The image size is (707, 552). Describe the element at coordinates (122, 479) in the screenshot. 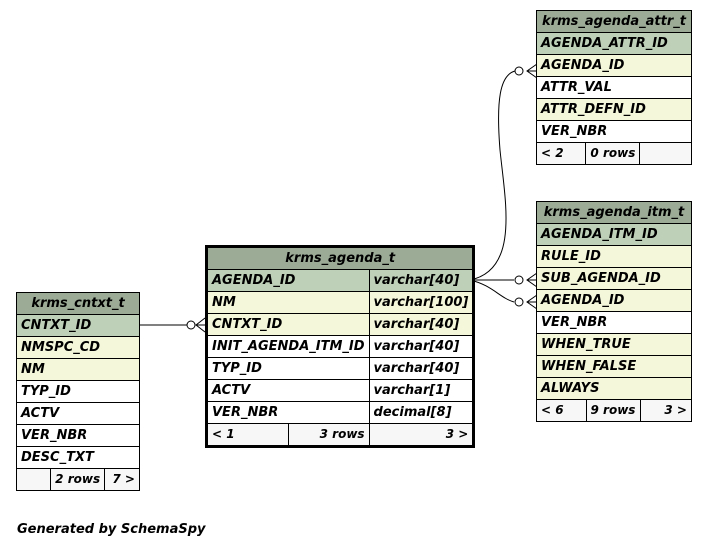

I see `children-link: 7 >` at that location.